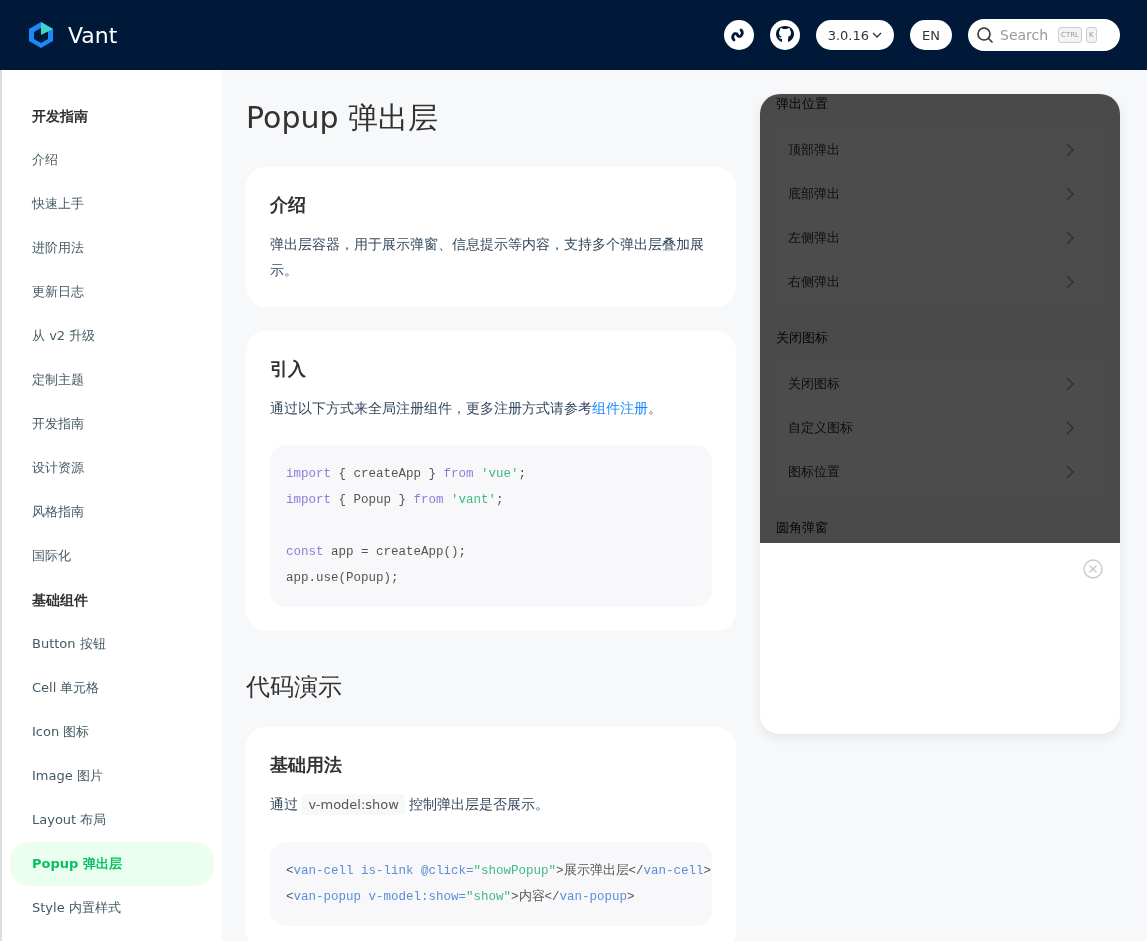 The height and width of the screenshot is (941, 1147). Describe the element at coordinates (784, 35) in the screenshot. I see `github-icon` at that location.